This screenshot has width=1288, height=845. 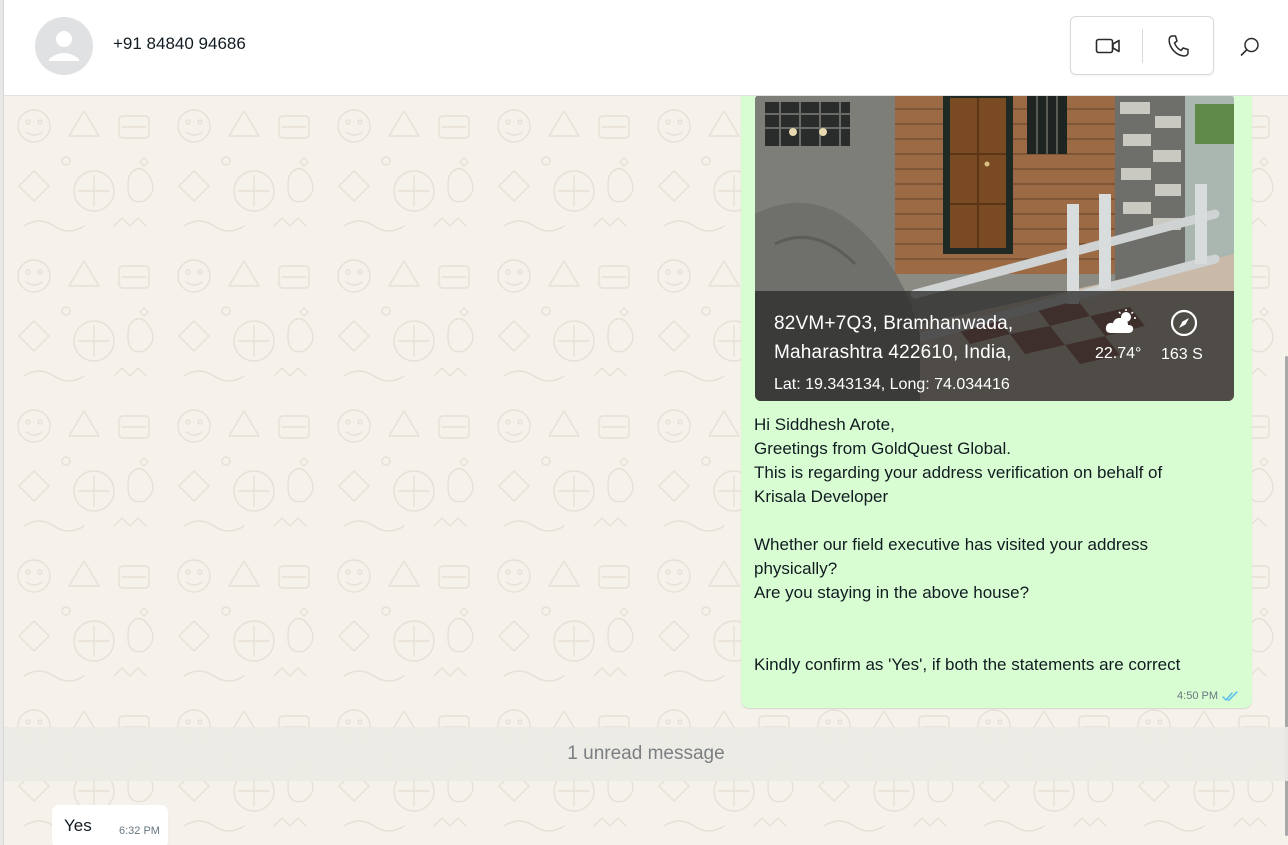 I want to click on call-group-divider, so click(x=1142, y=46).